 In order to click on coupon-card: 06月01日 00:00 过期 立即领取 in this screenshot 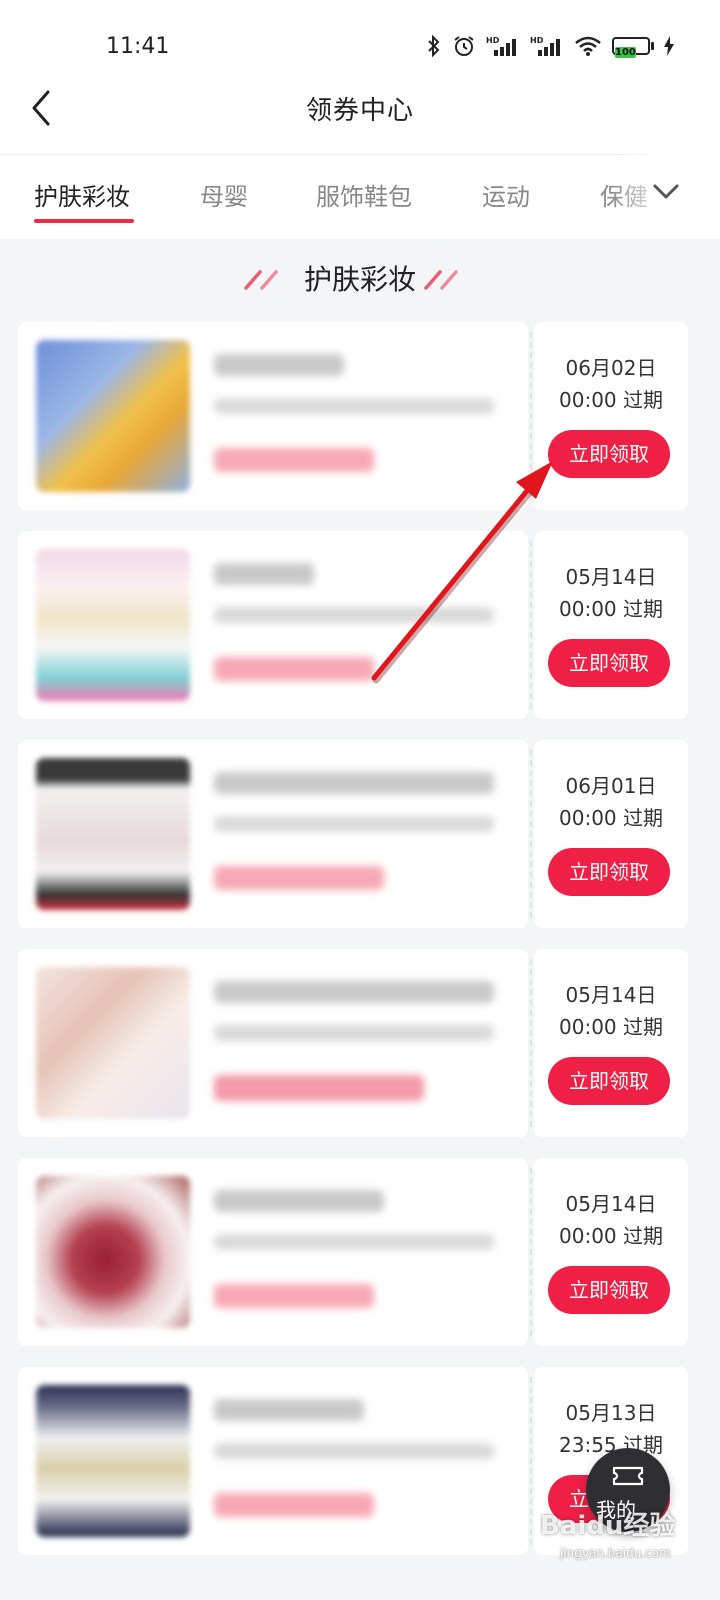, I will do `click(353, 834)`.